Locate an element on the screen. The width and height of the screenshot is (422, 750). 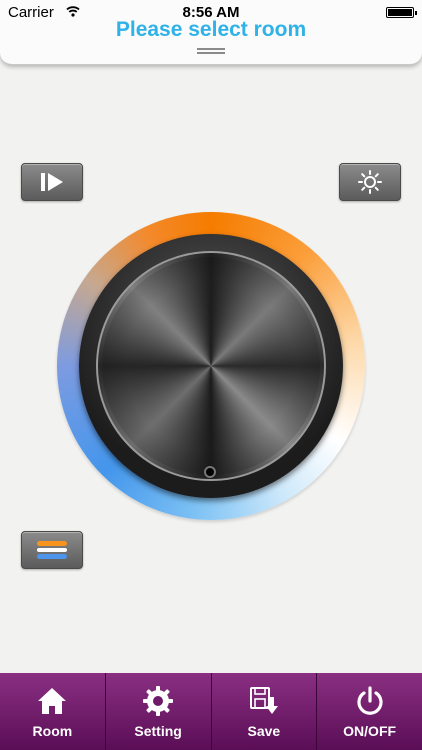
tab-setting: Setting is located at coordinates (159, 711).